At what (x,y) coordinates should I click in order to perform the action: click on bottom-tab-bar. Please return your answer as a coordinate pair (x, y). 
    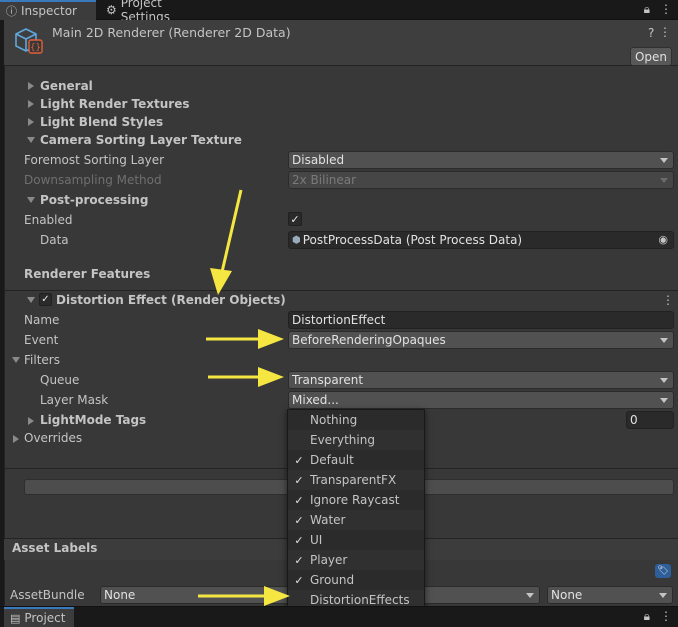
    Looking at the image, I should click on (339, 616).